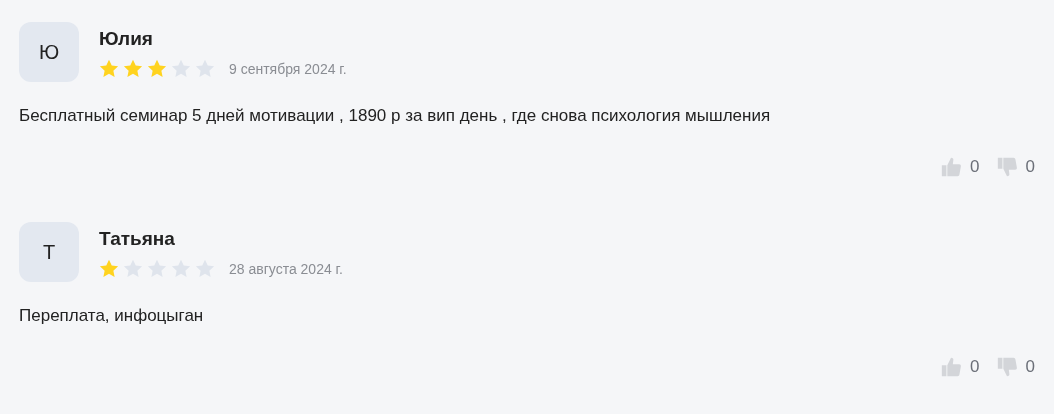 This screenshot has height=414, width=1054. What do you see at coordinates (126, 39) in the screenshot?
I see `reviewer-name: Юлия` at bounding box center [126, 39].